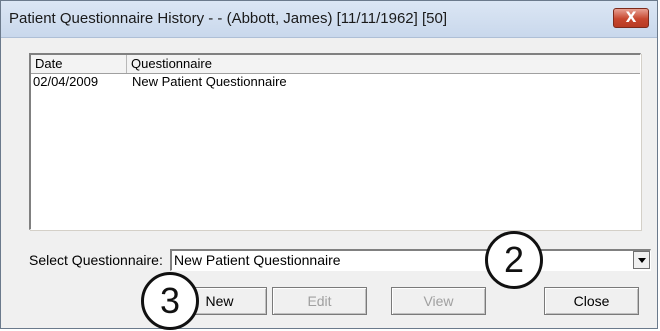 Image resolution: width=660 pixels, height=331 pixels. I want to click on row-questionnaire: New Patient Questionnaire, so click(209, 81).